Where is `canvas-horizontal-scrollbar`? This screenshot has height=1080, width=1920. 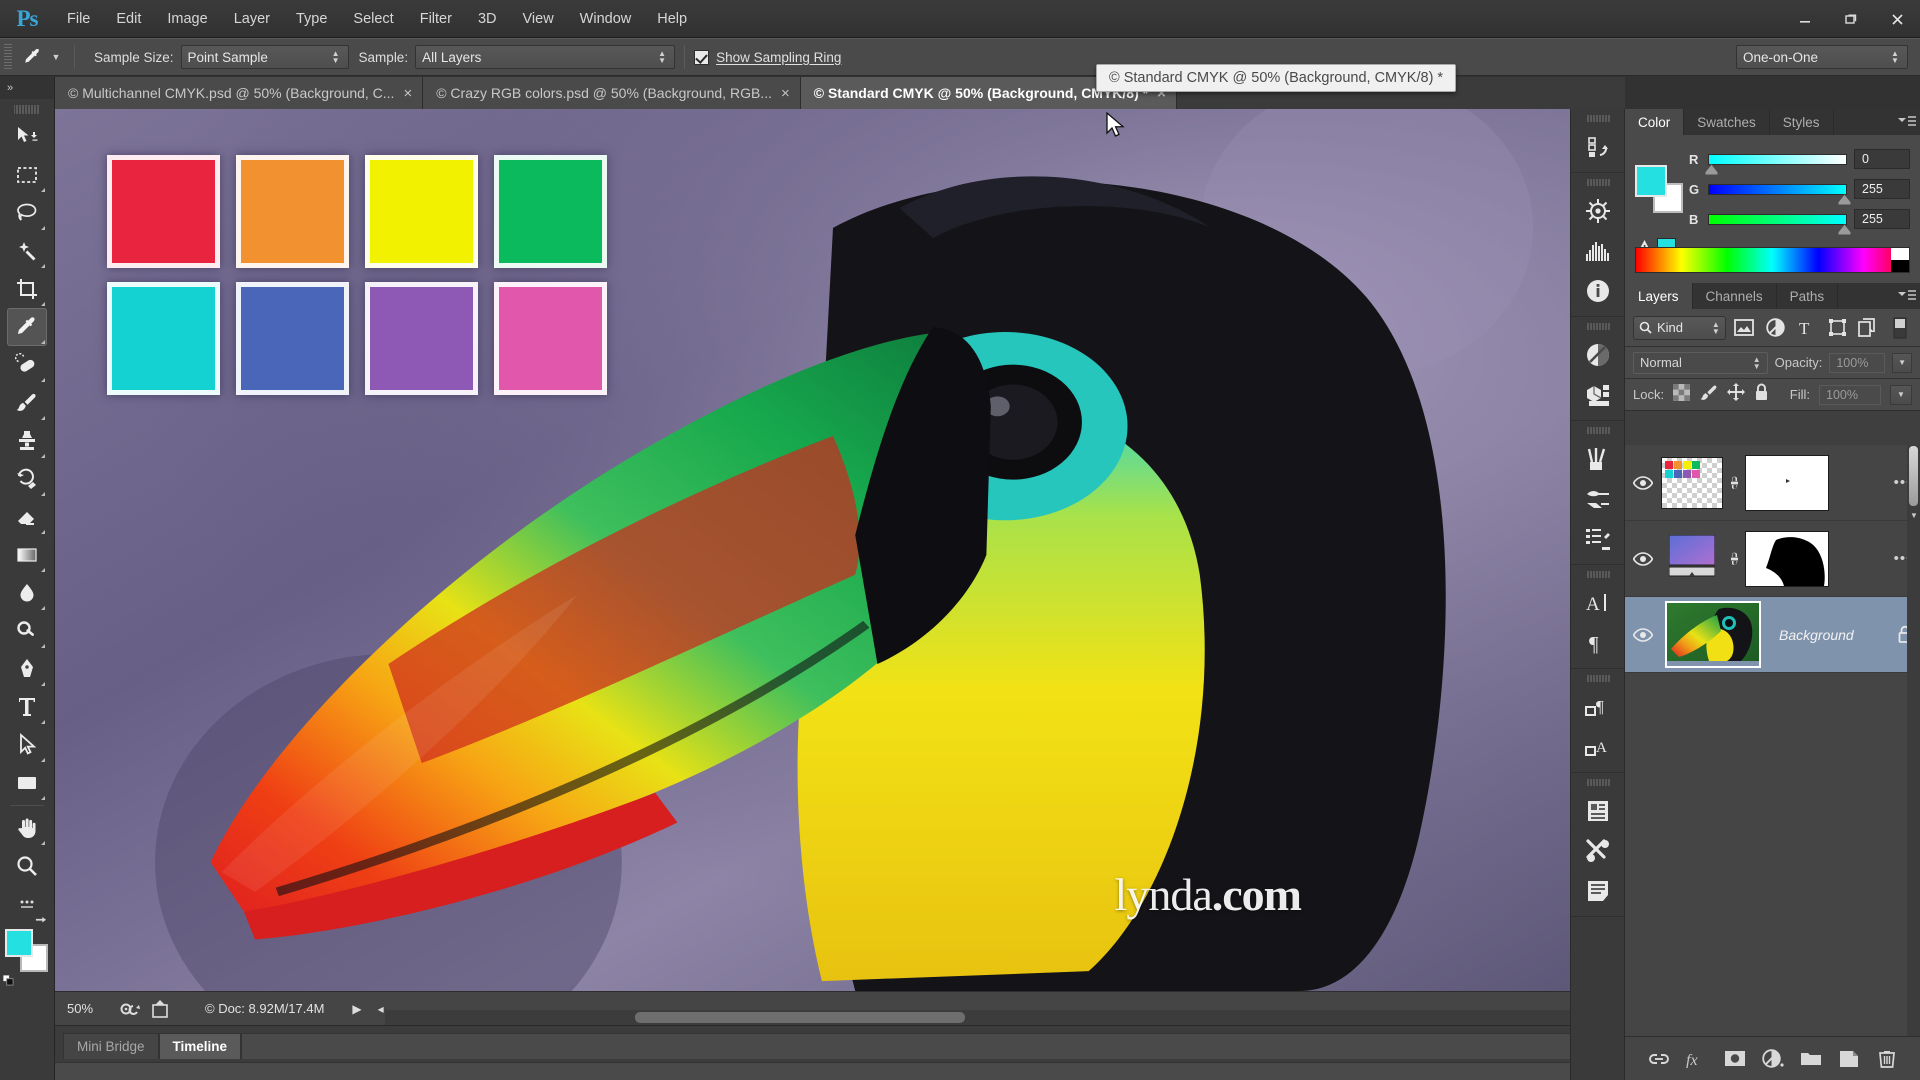
canvas-horizontal-scrollbar is located at coordinates (998, 1017).